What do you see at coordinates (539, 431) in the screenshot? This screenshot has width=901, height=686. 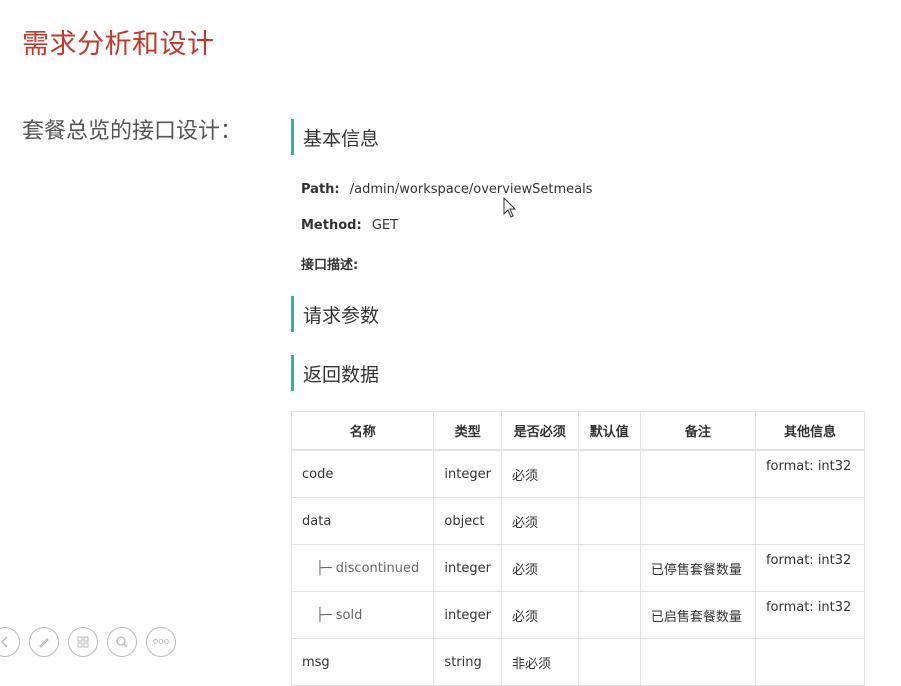 I see `header-required: 是否必须` at bounding box center [539, 431].